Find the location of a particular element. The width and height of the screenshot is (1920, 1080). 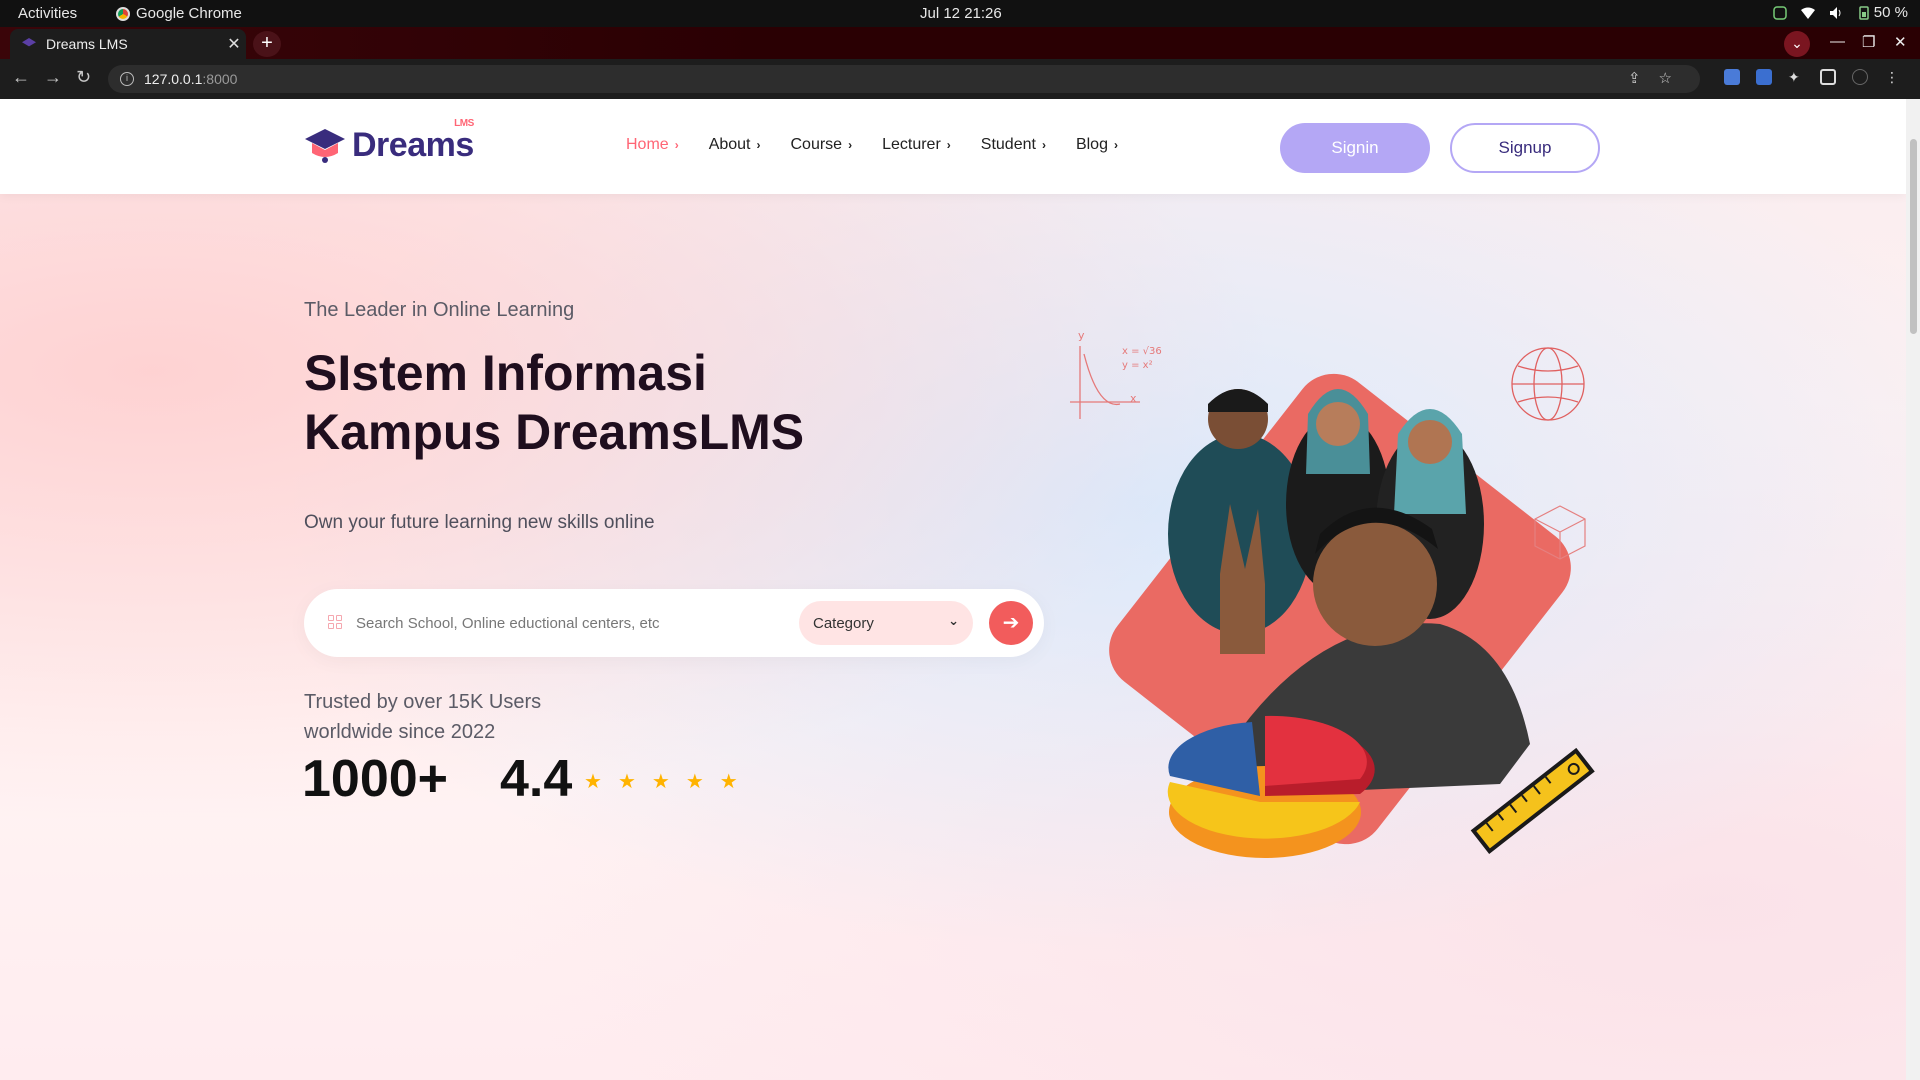

reload-icon: ↻ is located at coordinates (83, 77).